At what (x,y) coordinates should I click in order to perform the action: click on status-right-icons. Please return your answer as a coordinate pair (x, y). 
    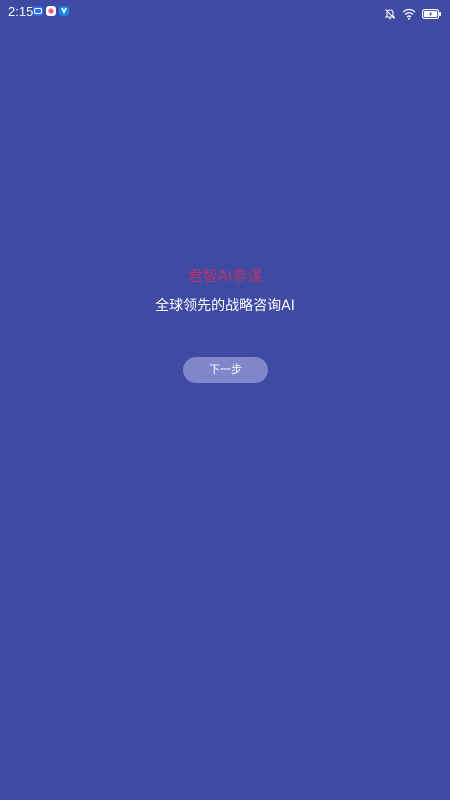
    Looking at the image, I should click on (413, 14).